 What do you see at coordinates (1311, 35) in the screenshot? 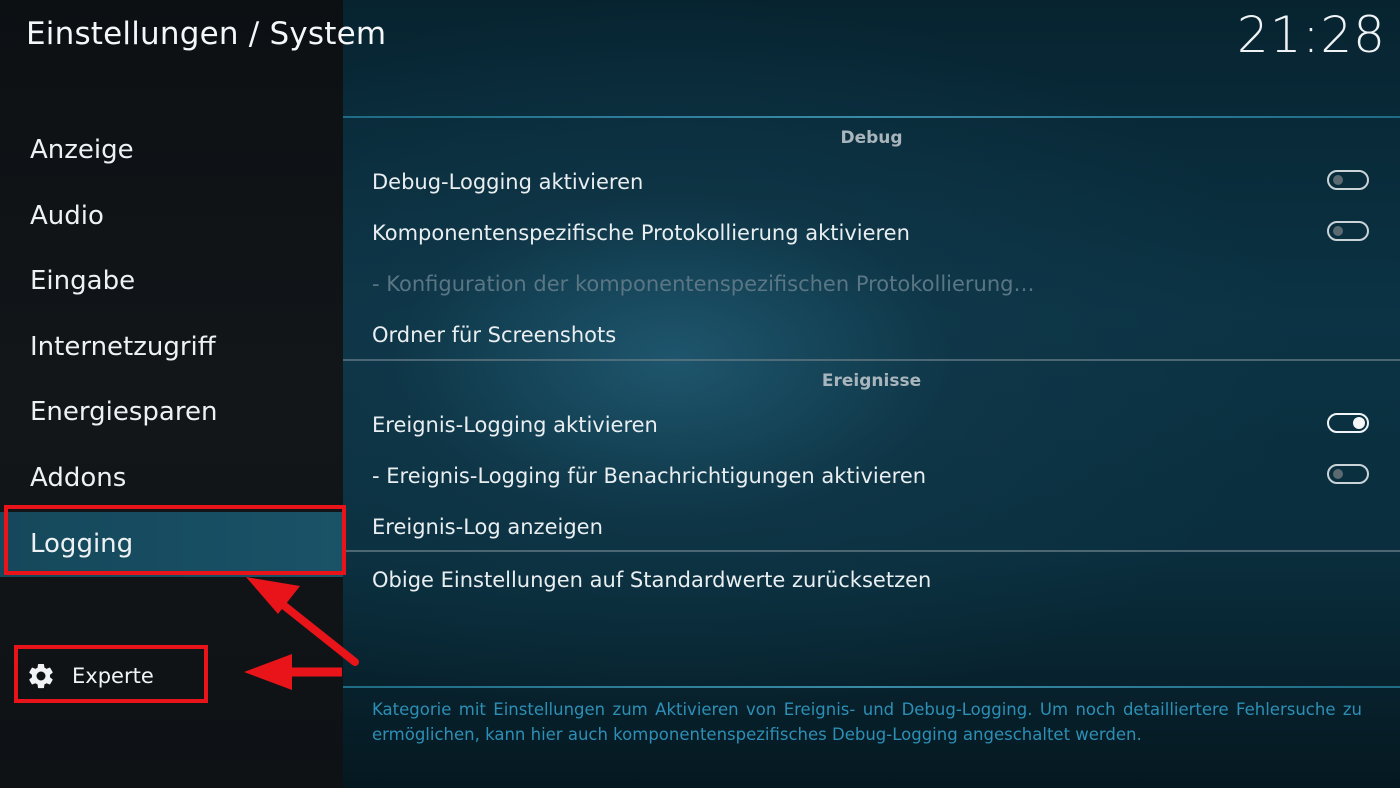
I see `clock: 21:28` at bounding box center [1311, 35].